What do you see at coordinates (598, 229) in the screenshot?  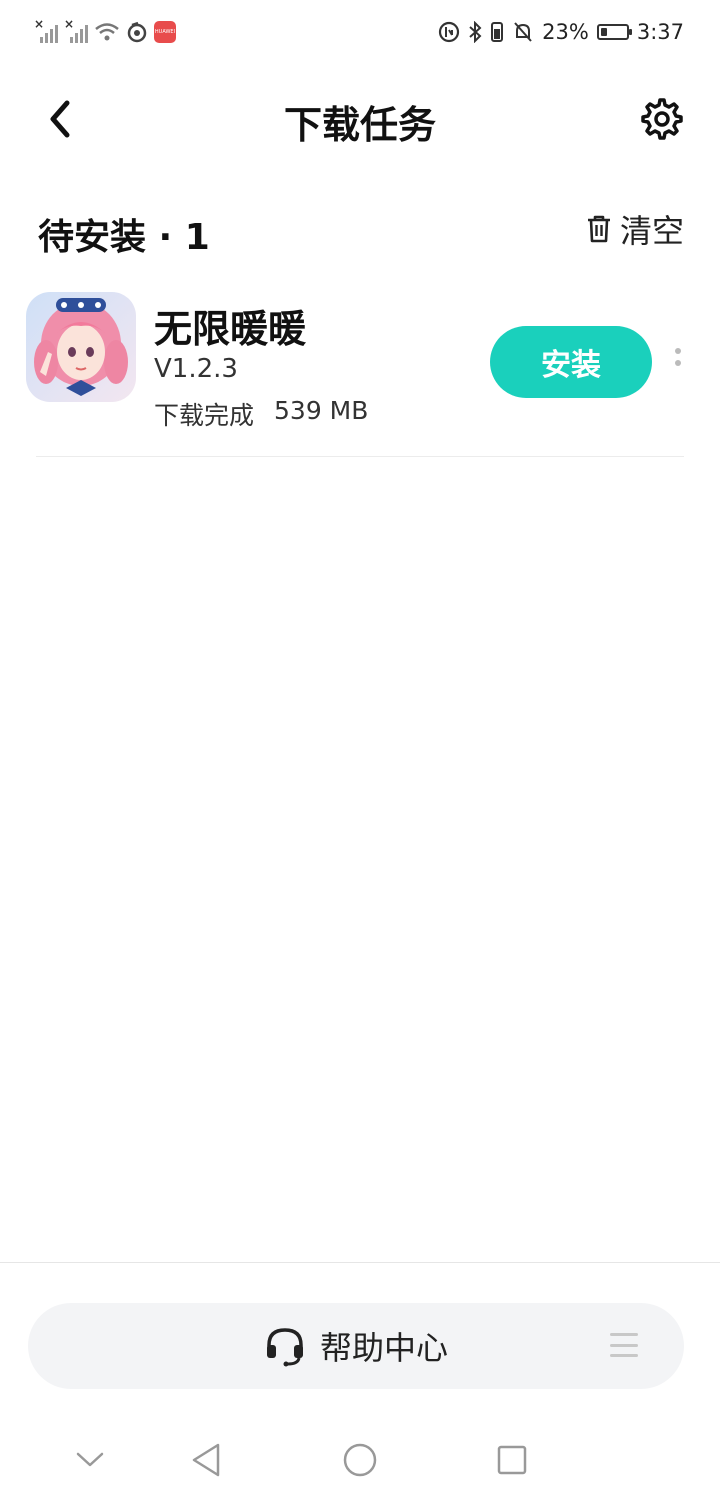 I see `trash-icon` at bounding box center [598, 229].